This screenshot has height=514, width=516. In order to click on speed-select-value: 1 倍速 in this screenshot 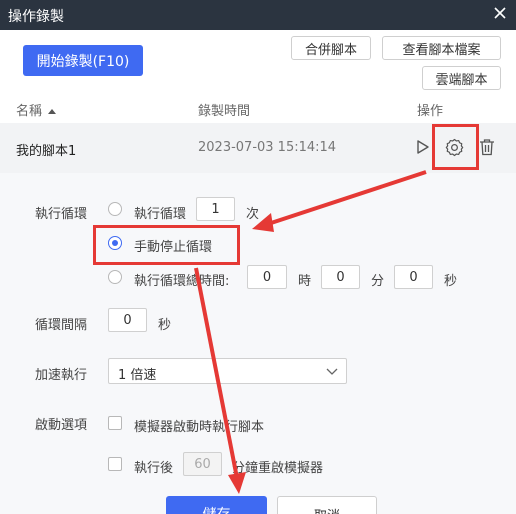, I will do `click(137, 375)`.